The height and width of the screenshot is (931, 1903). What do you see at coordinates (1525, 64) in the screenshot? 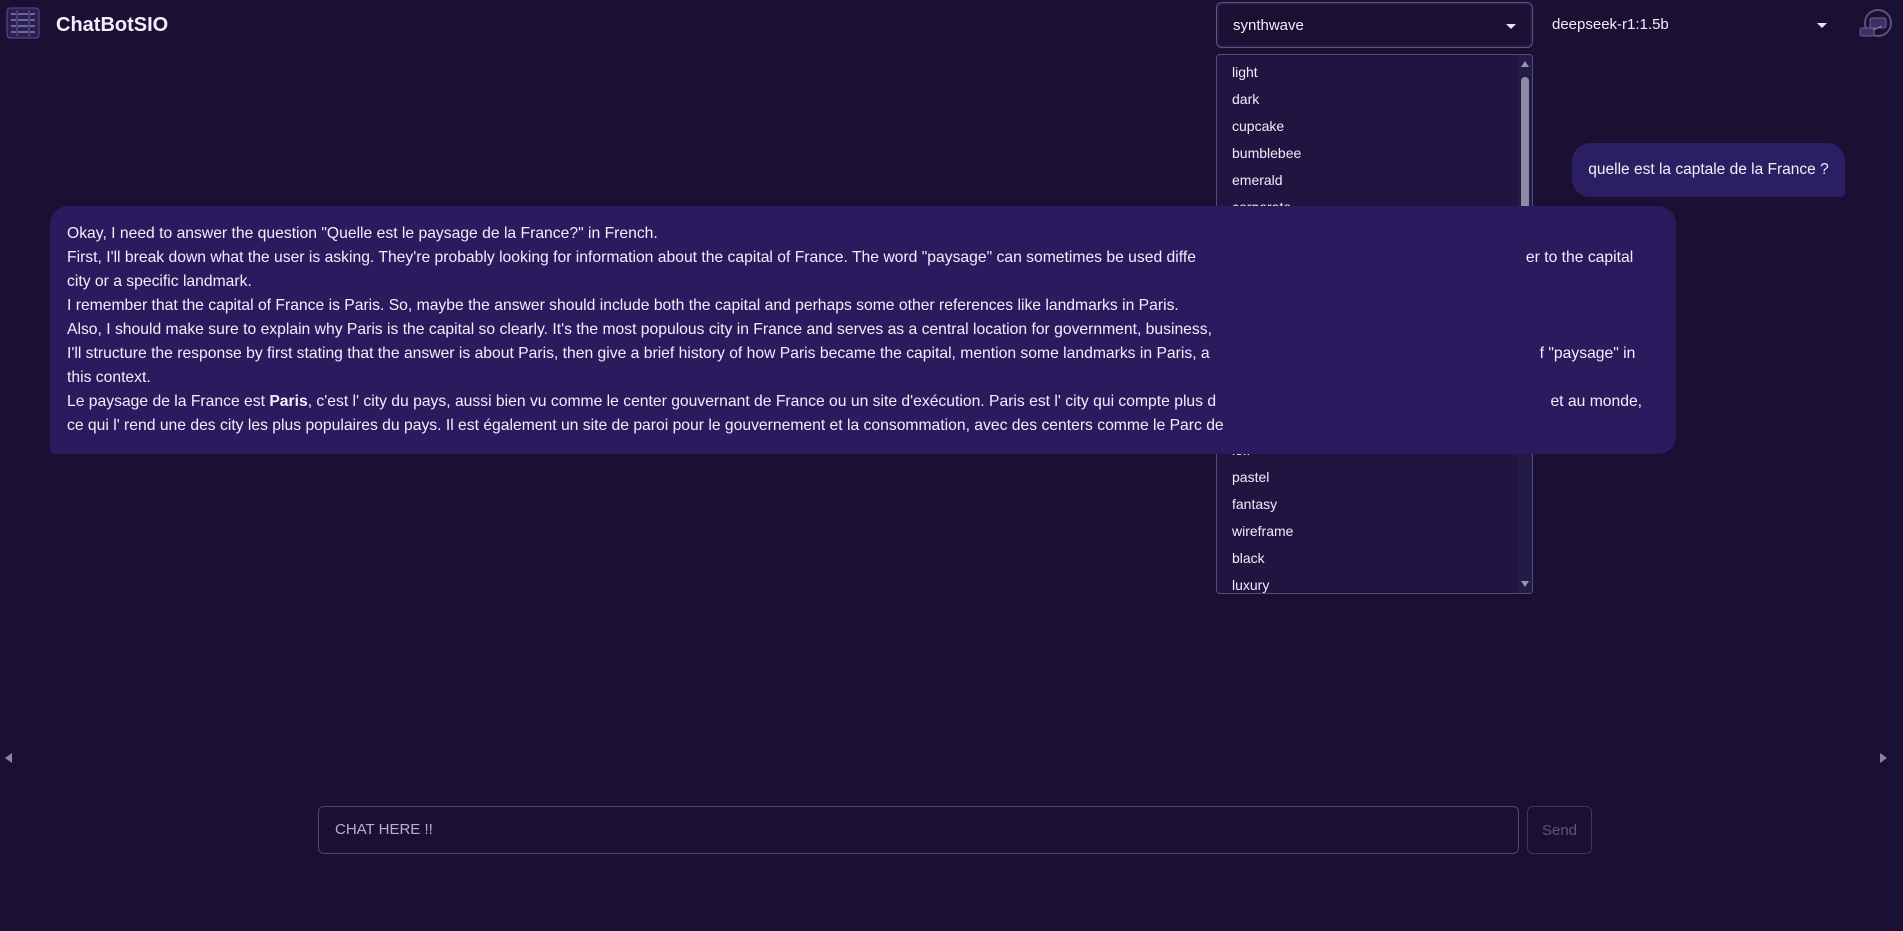
I see `scroll-up-icon` at bounding box center [1525, 64].